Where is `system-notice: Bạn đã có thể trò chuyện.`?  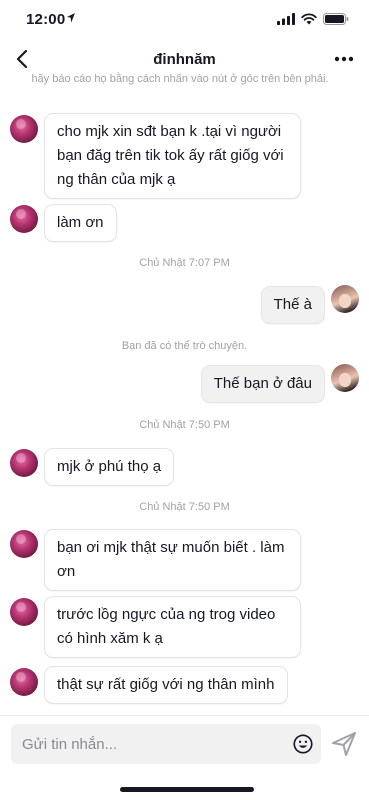 system-notice: Bạn đã có thể trò chuyện. is located at coordinates (184, 346).